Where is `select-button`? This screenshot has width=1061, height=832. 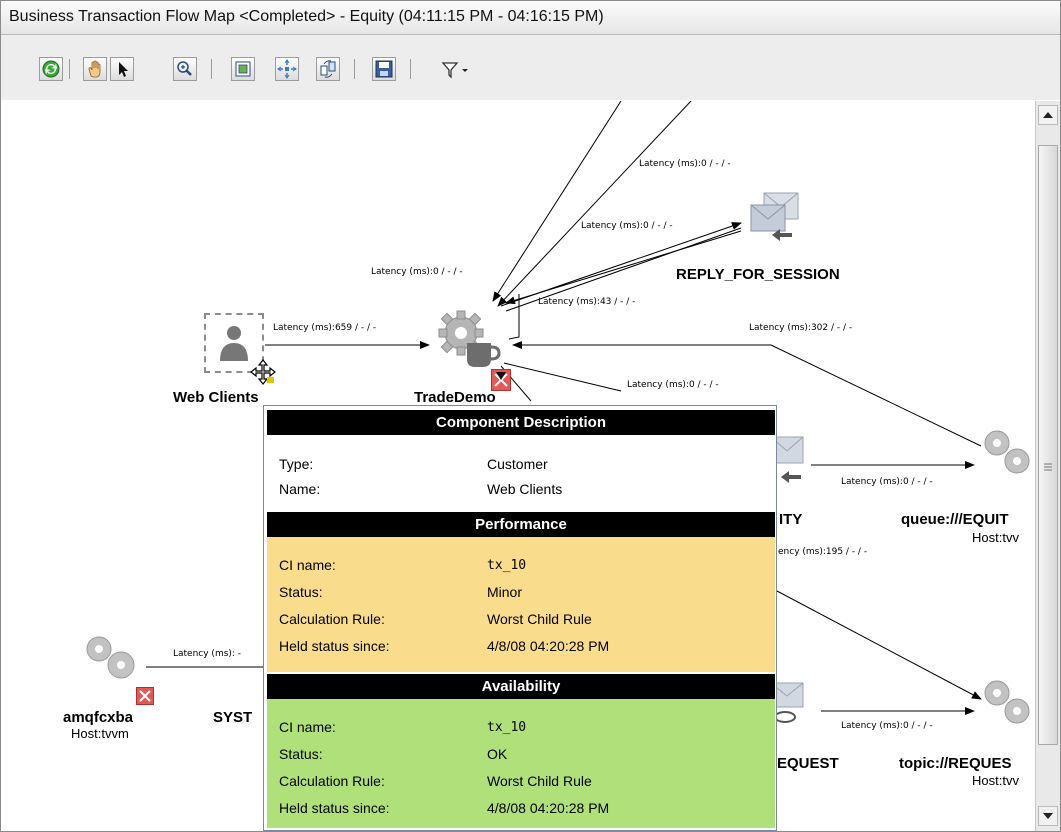 select-button is located at coordinates (122, 69).